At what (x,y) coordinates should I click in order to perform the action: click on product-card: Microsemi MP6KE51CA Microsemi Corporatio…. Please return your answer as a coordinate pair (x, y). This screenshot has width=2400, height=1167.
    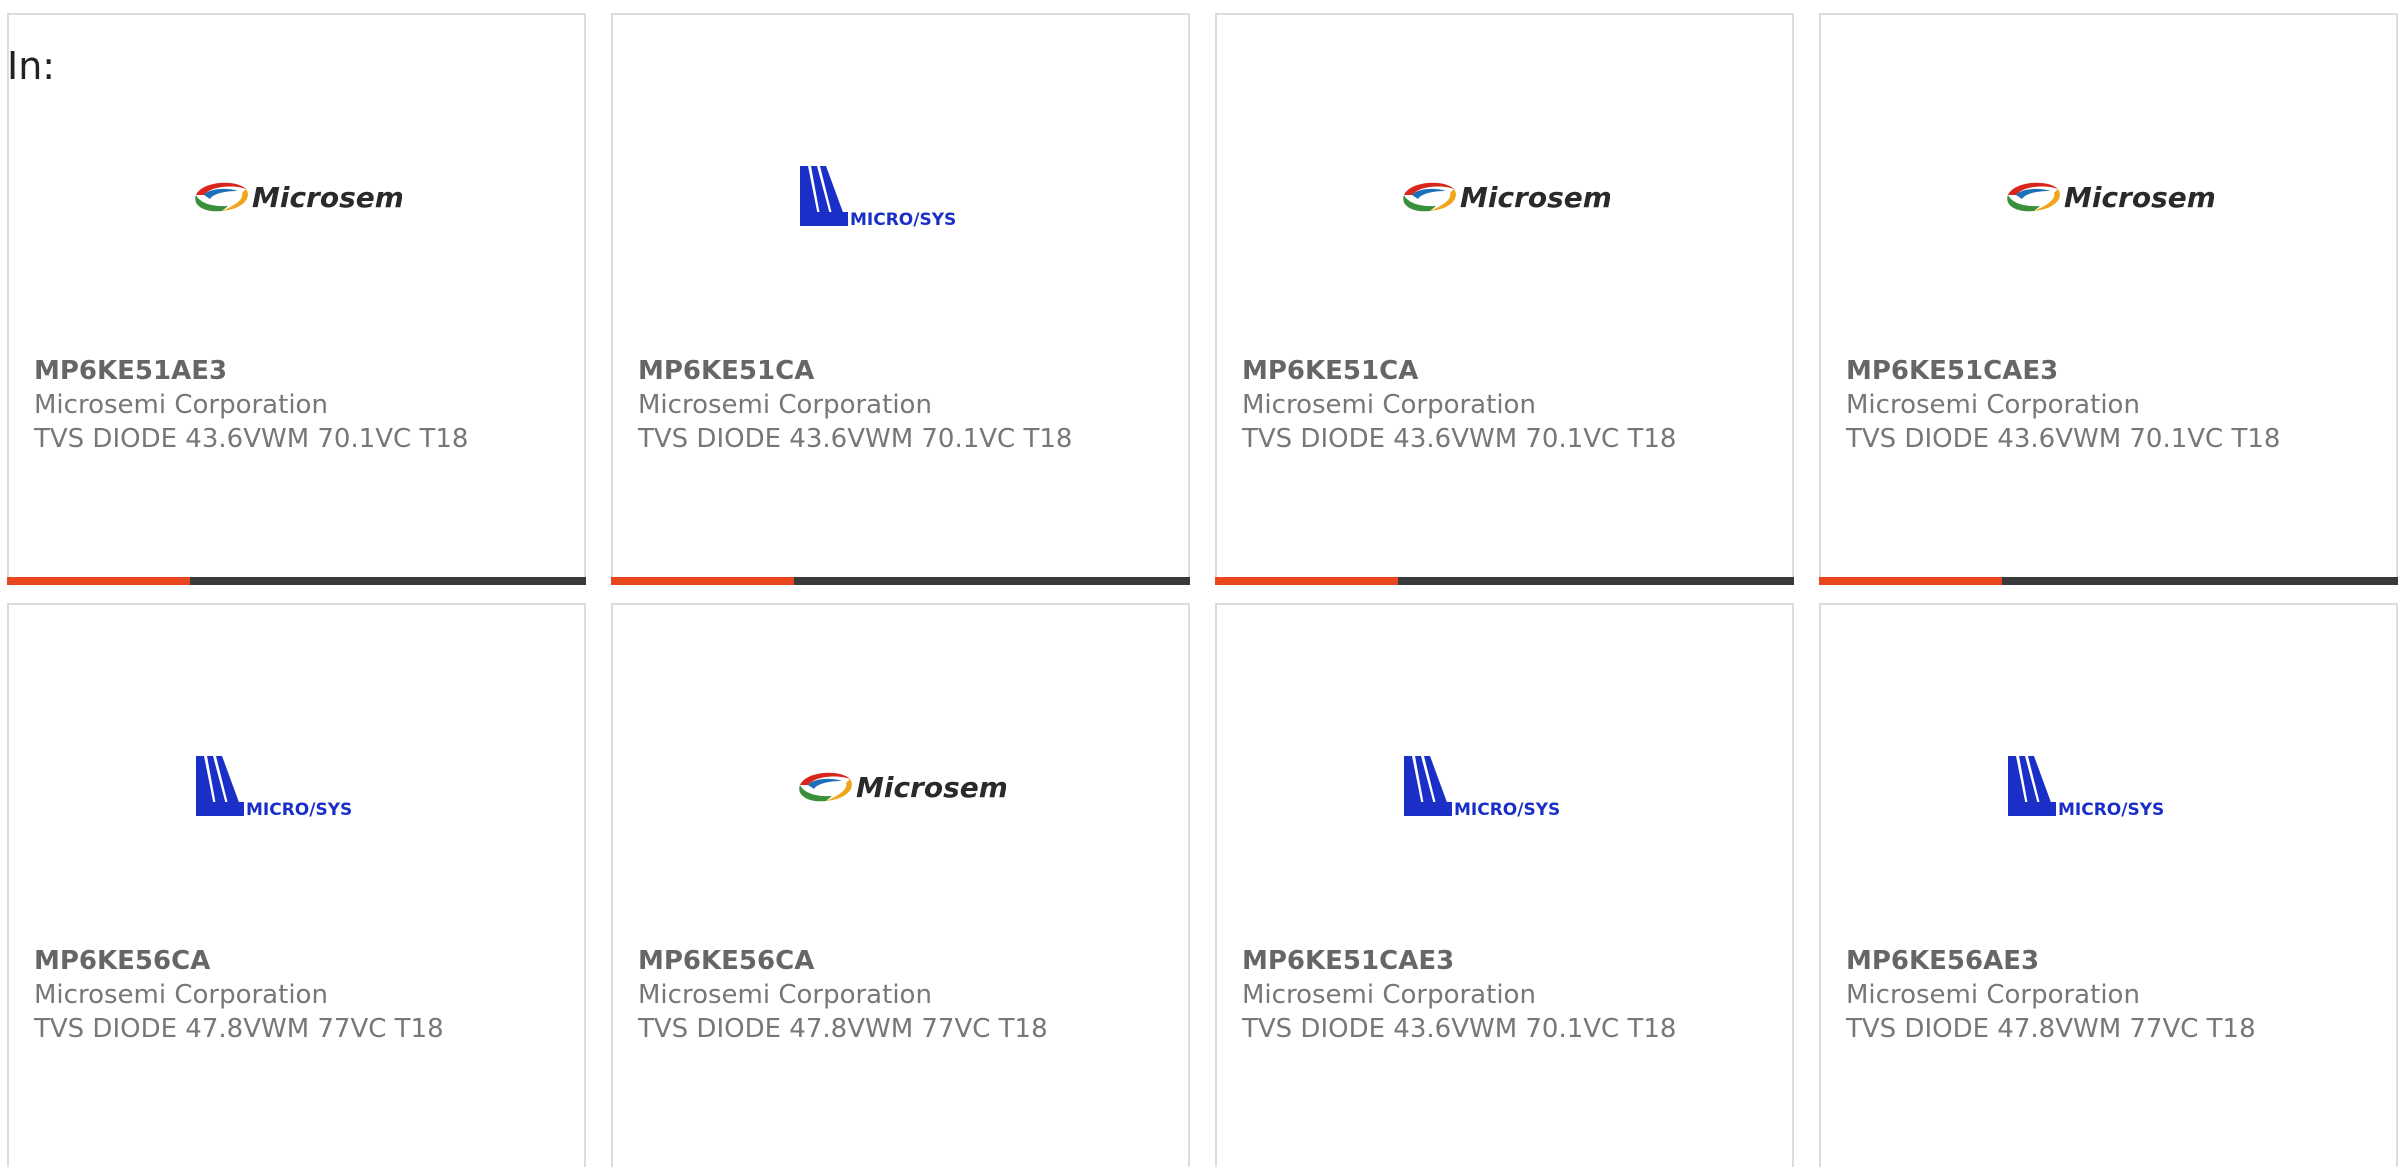
    Looking at the image, I should click on (1504, 299).